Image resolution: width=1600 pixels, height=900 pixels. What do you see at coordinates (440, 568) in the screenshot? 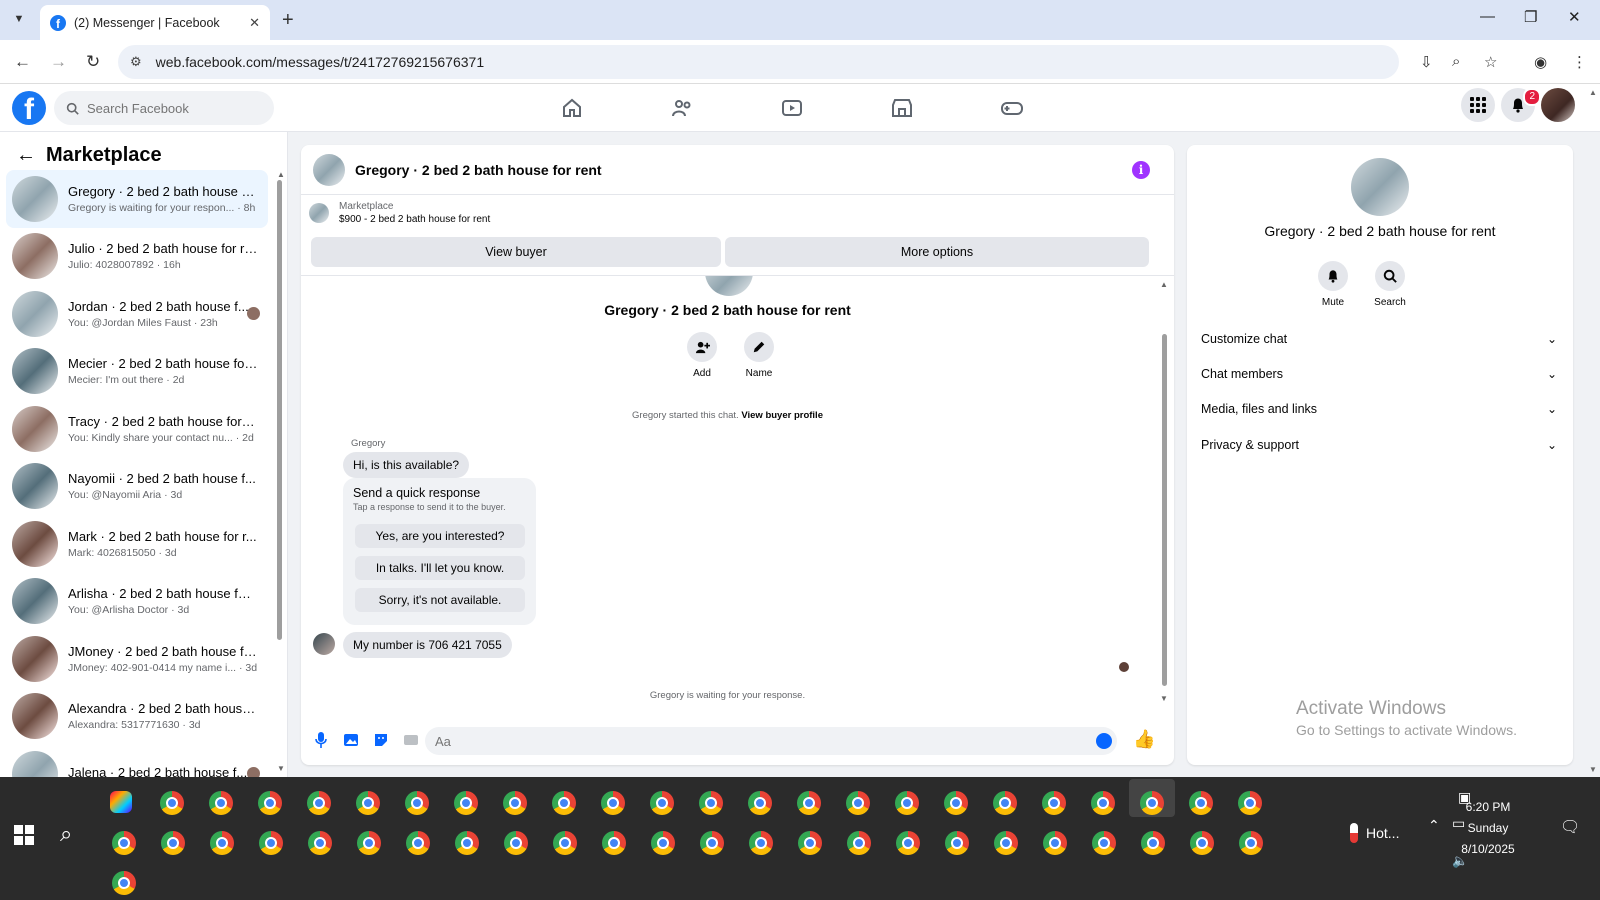
I see `quick-response-button: In talks. I'll let you know.` at bounding box center [440, 568].